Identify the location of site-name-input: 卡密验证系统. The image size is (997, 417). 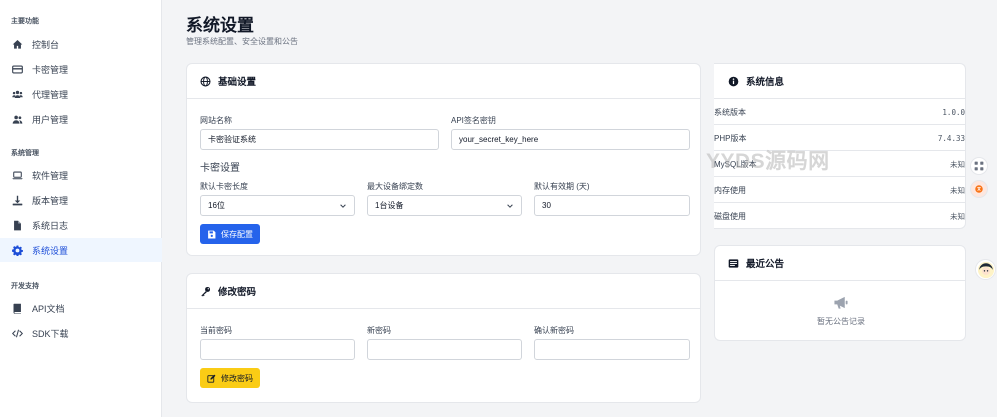
(319, 139).